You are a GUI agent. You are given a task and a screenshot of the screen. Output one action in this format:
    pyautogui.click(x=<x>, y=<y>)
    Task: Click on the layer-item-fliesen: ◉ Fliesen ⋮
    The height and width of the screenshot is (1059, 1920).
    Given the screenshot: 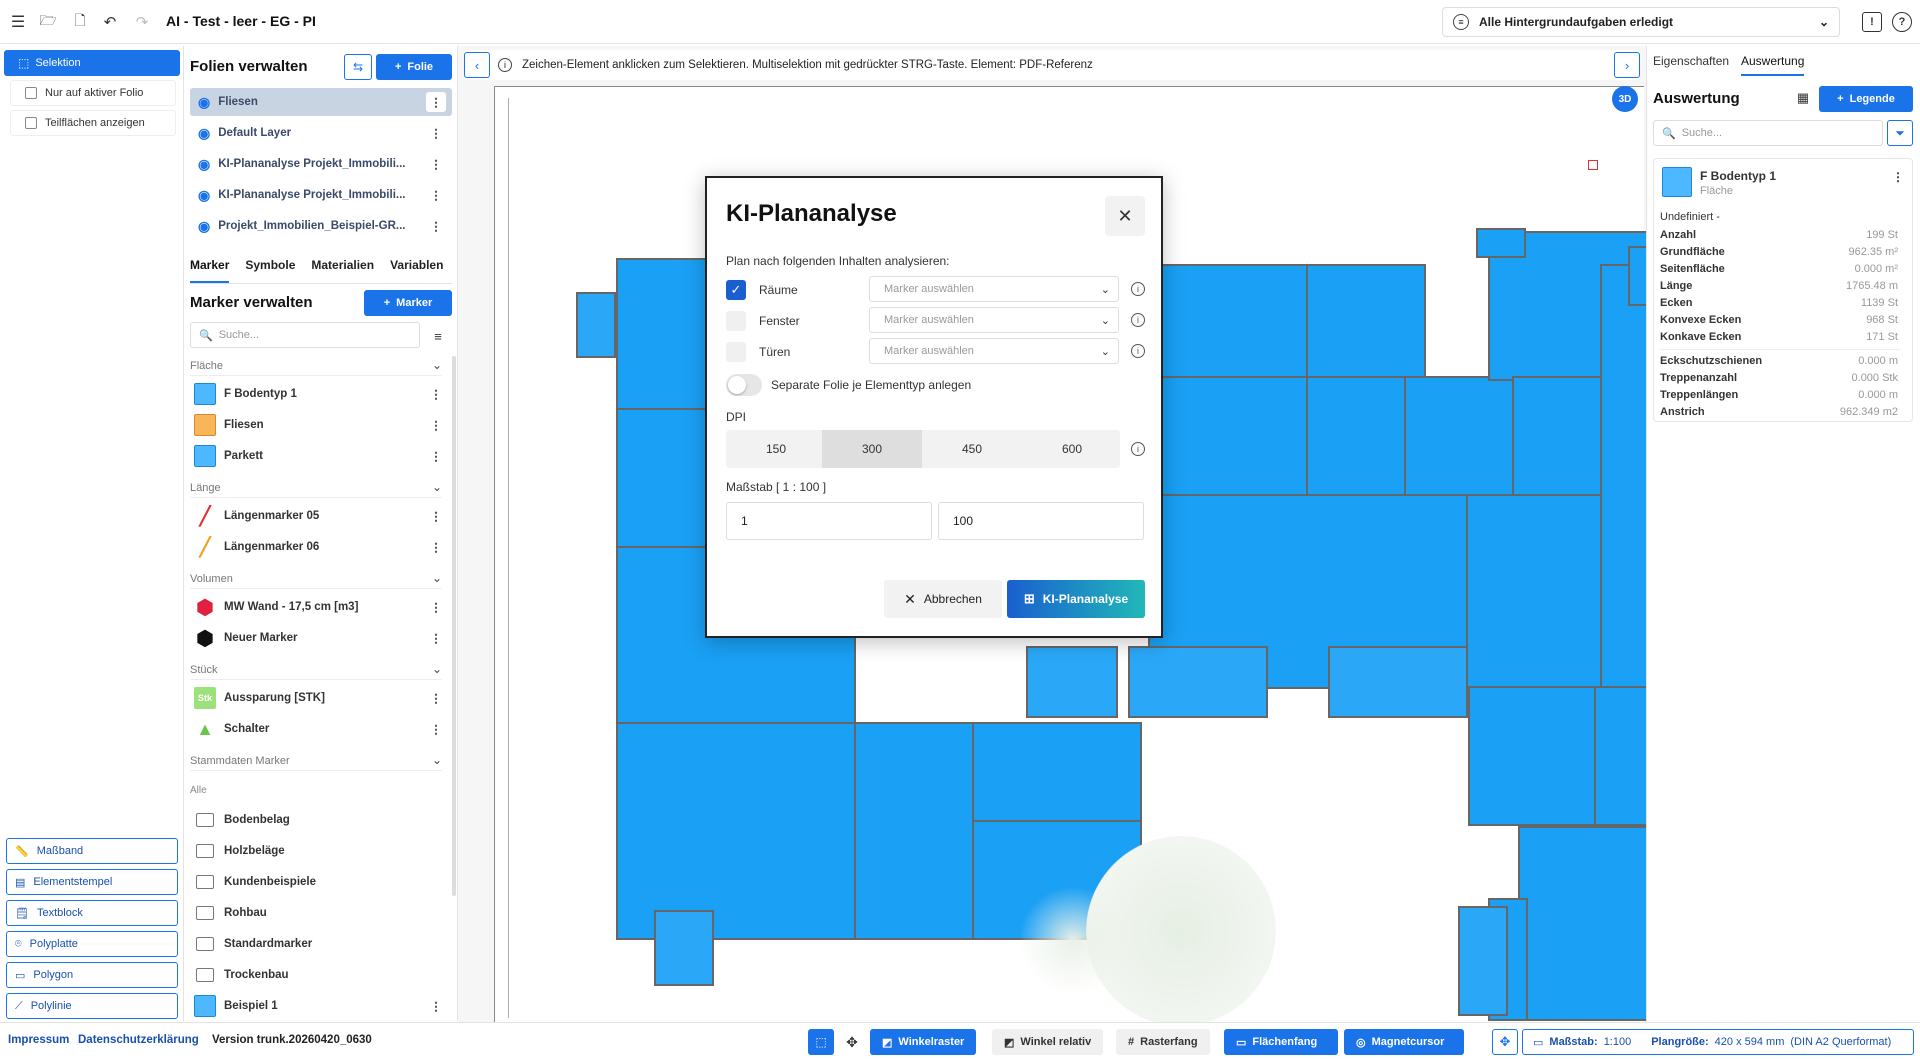 What is the action you would take?
    pyautogui.click(x=321, y=102)
    